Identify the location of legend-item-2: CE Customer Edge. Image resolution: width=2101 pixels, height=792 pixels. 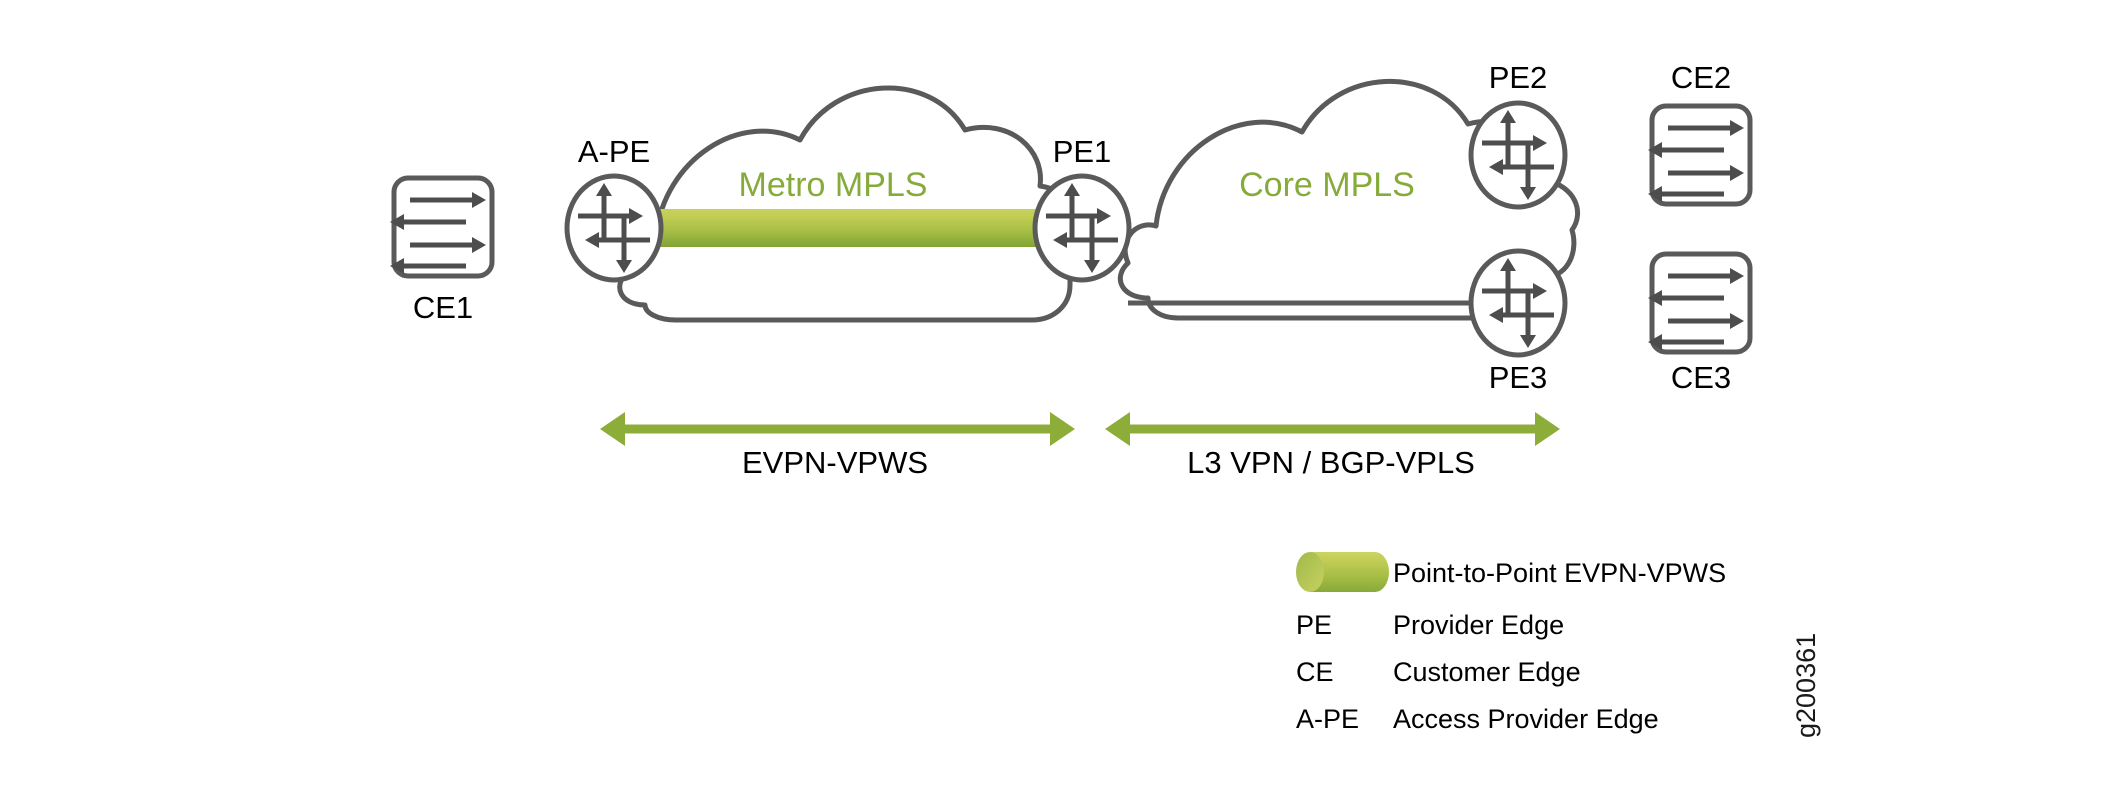
(1438, 672).